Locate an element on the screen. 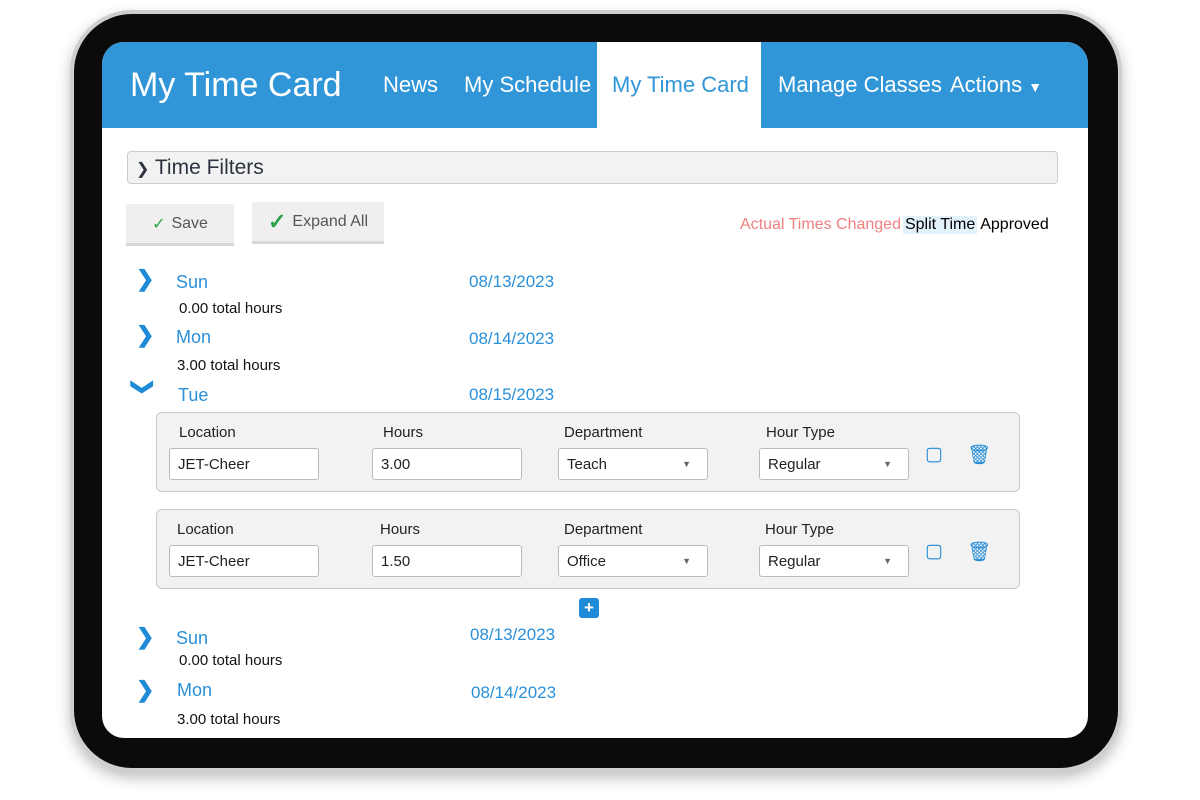 The height and width of the screenshot is (800, 1200). nav-actions: Actions ▼ is located at coordinates (996, 85).